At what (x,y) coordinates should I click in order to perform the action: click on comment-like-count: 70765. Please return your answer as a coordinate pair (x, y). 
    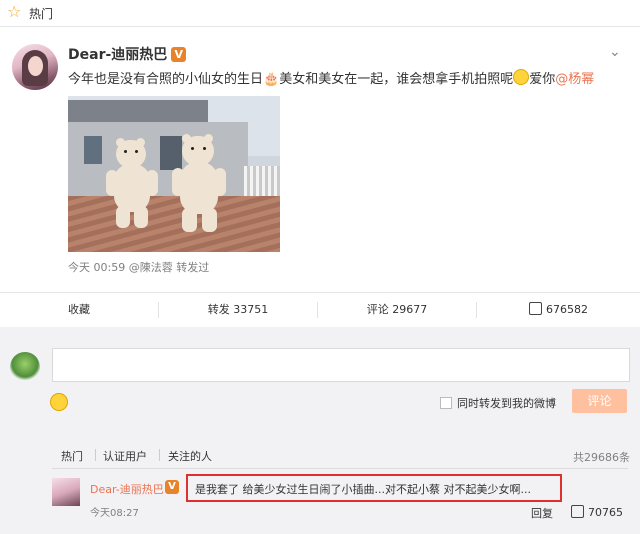
    Looking at the image, I should click on (605, 512).